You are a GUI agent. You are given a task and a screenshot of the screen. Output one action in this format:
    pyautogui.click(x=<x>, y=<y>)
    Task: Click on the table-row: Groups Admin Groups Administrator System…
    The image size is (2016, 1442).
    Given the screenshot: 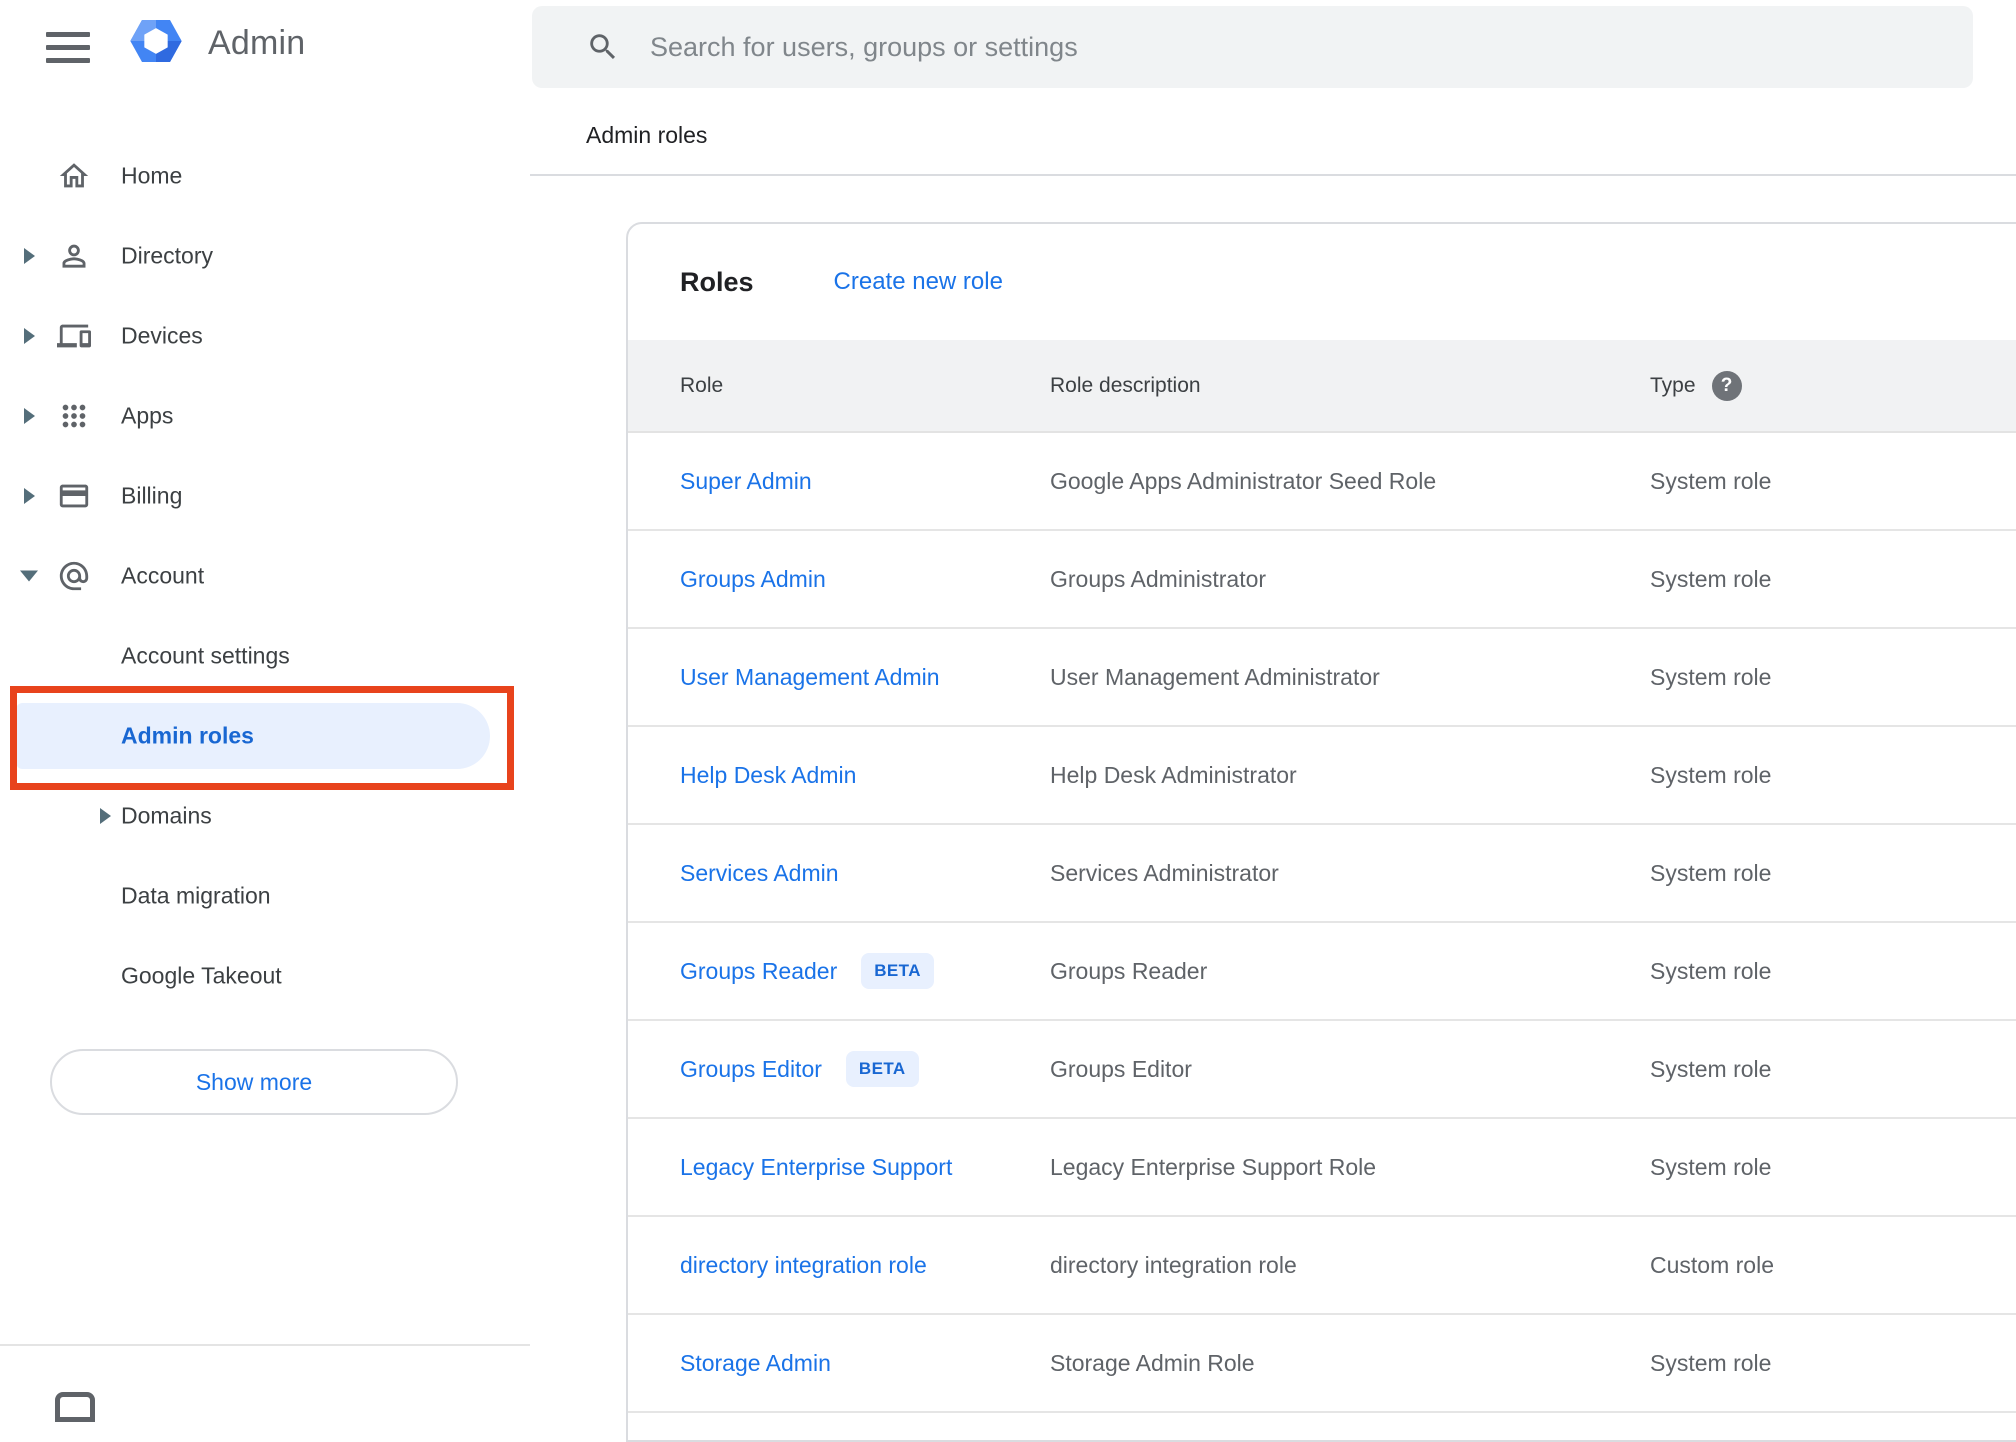 What is the action you would take?
    pyautogui.click(x=1322, y=580)
    